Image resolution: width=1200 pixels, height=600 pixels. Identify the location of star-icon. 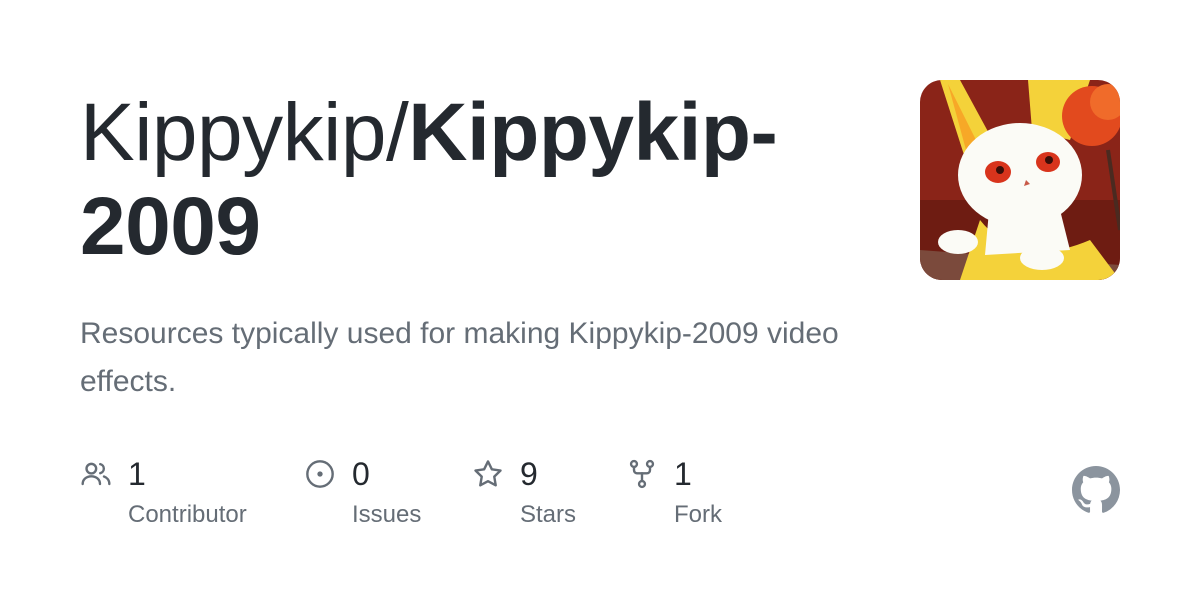
(488, 473).